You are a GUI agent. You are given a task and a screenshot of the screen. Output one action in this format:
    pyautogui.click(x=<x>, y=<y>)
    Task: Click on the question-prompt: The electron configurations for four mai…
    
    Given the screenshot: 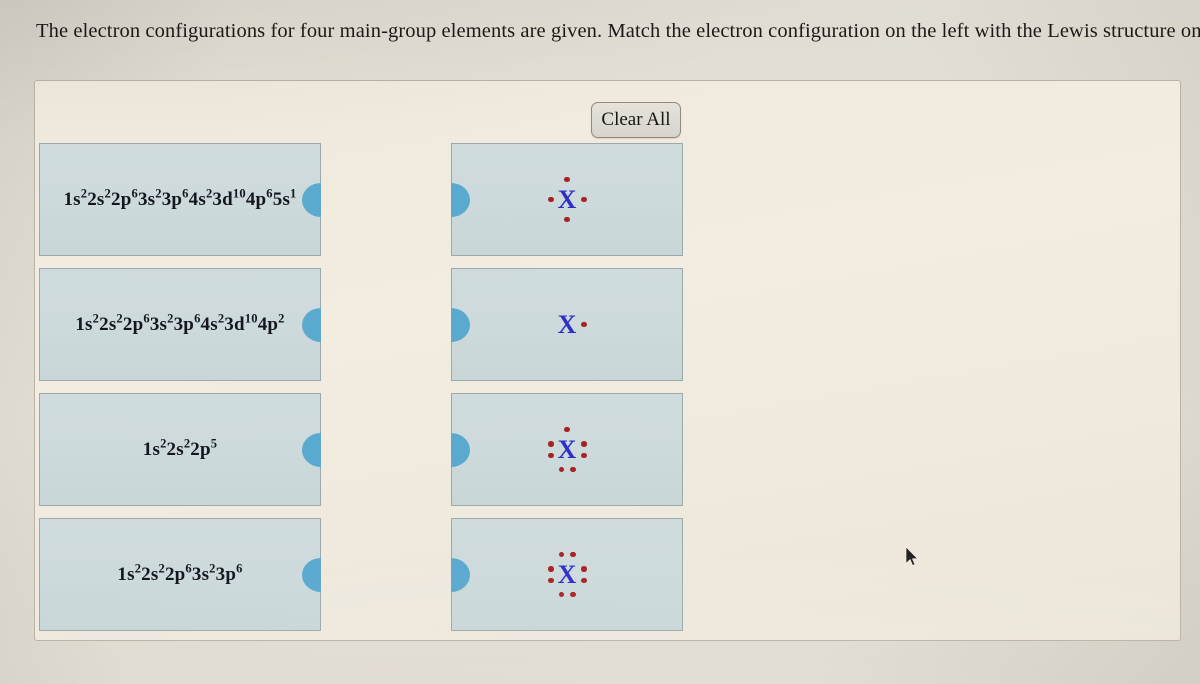 What is the action you would take?
    pyautogui.click(x=618, y=31)
    